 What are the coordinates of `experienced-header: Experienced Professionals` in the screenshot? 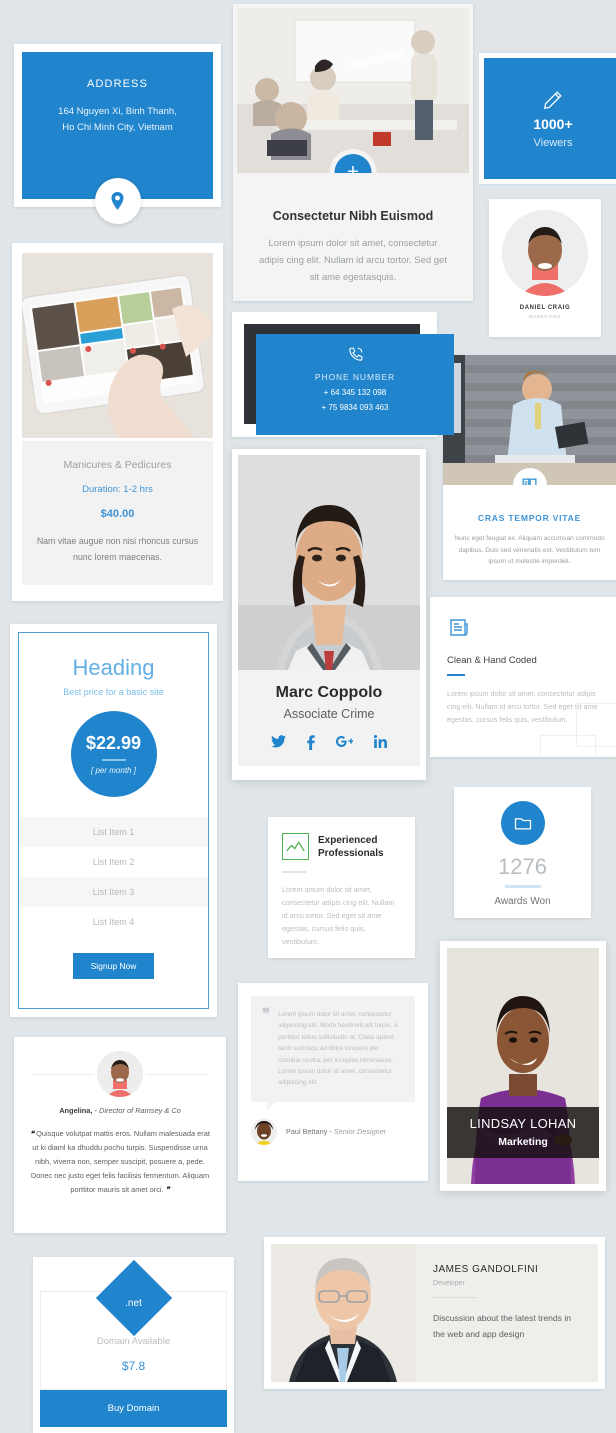 It's located at (341, 846).